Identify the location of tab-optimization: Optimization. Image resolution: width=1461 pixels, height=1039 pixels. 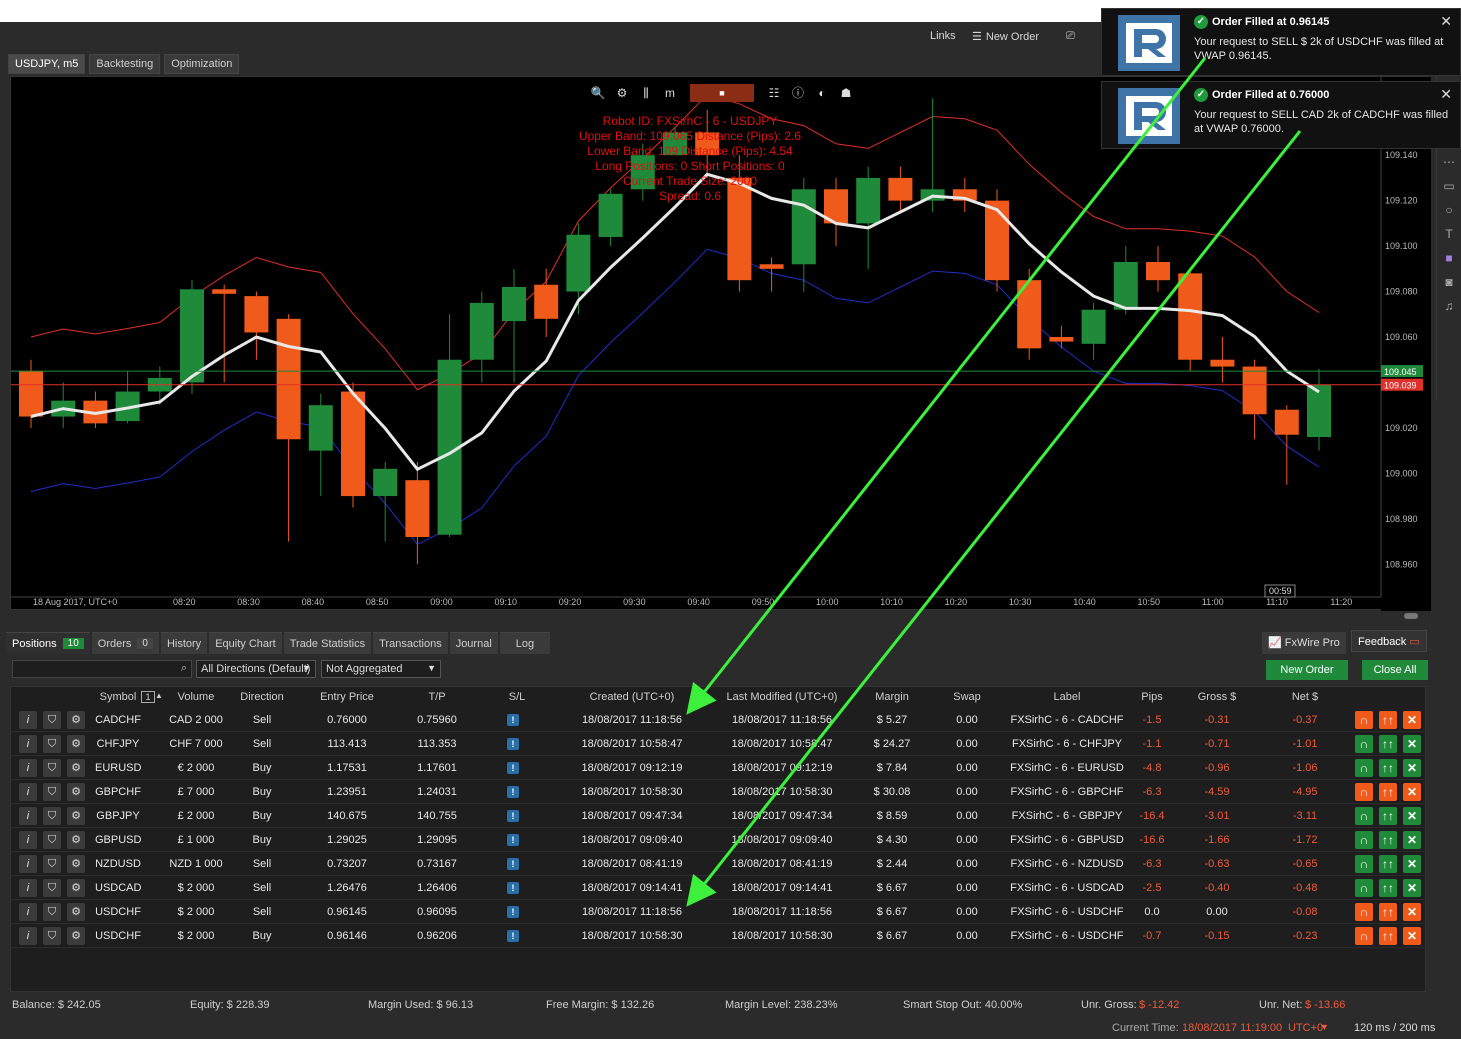
(202, 64).